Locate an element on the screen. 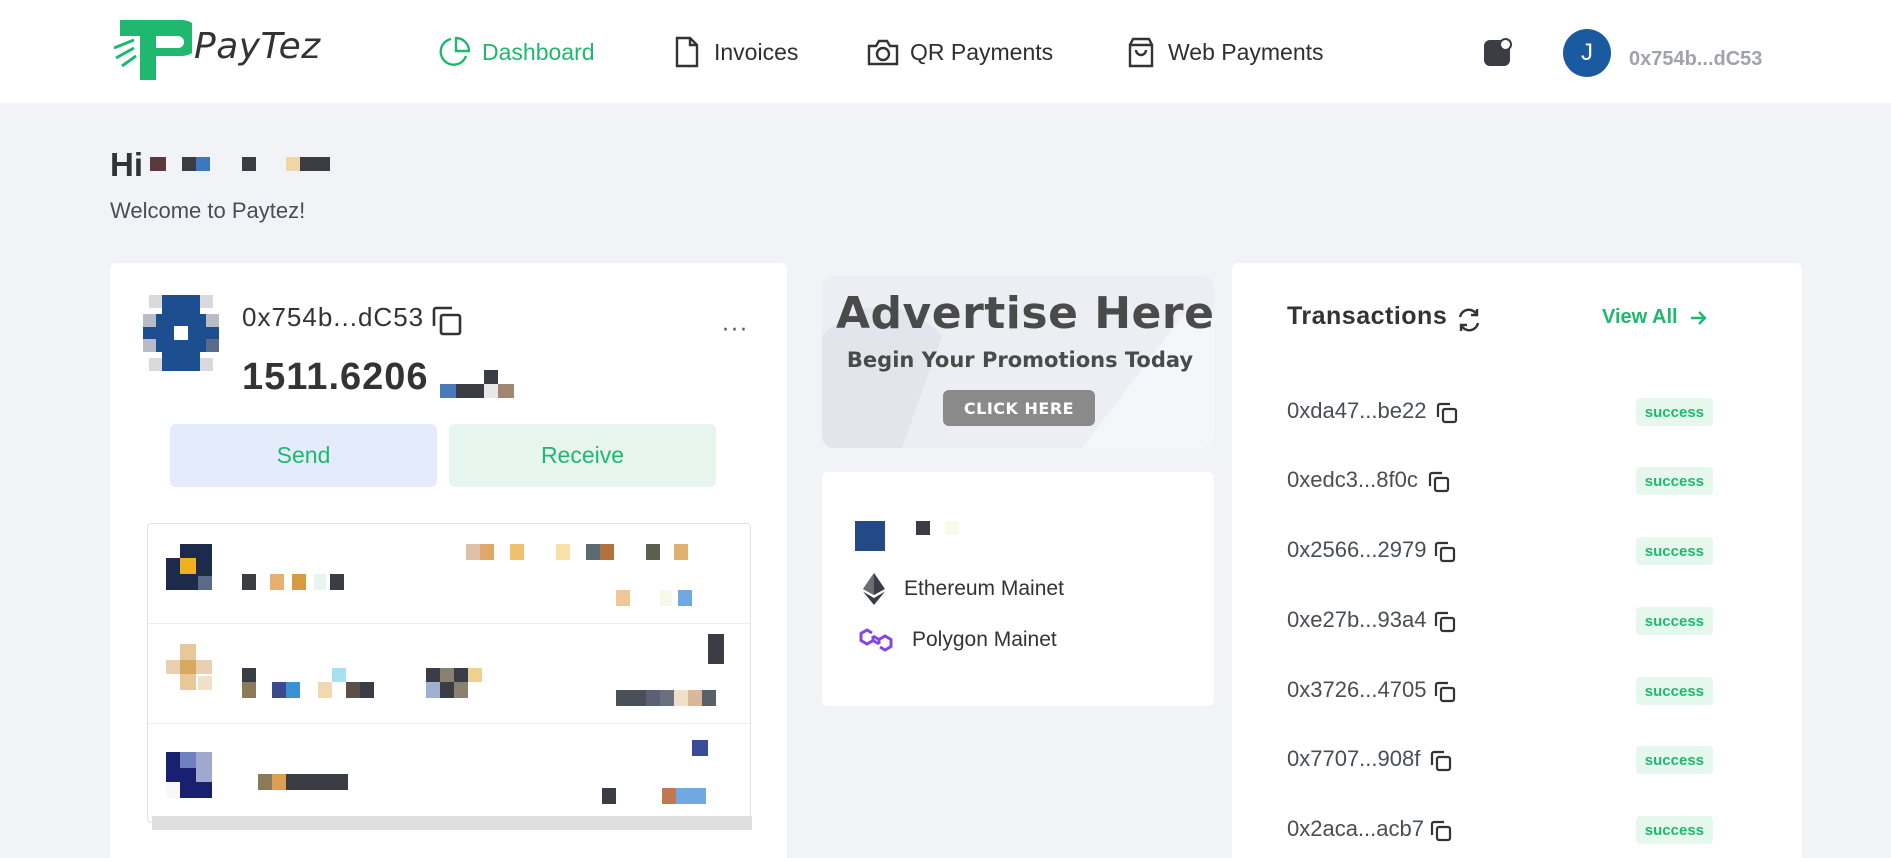 Image resolution: width=1891 pixels, height=858 pixels. transaction-hash: 0x3726...4705 is located at coordinates (1356, 690).